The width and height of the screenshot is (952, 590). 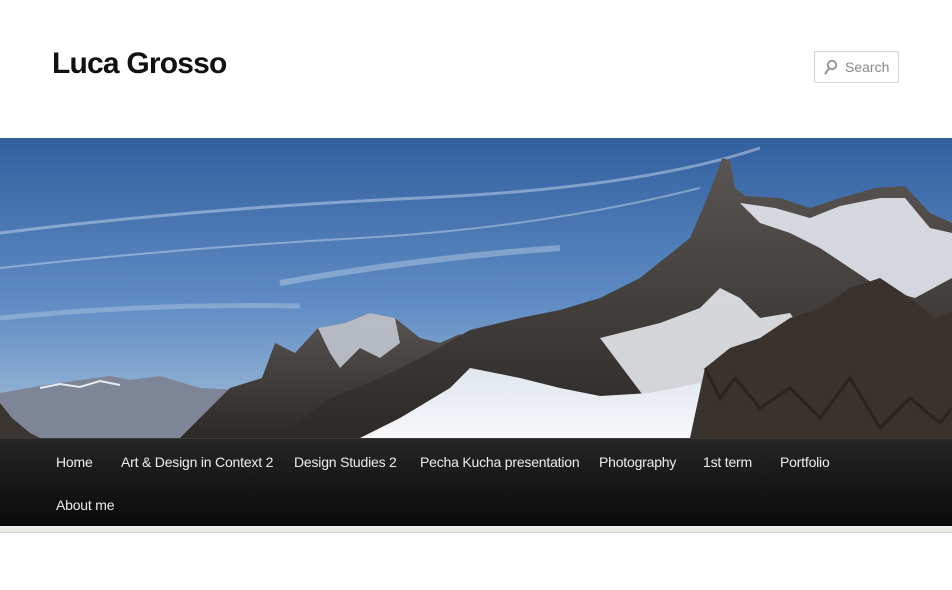 What do you see at coordinates (500, 462) in the screenshot?
I see `nav-item-pecha-kucha: Pecha Kucha presentation` at bounding box center [500, 462].